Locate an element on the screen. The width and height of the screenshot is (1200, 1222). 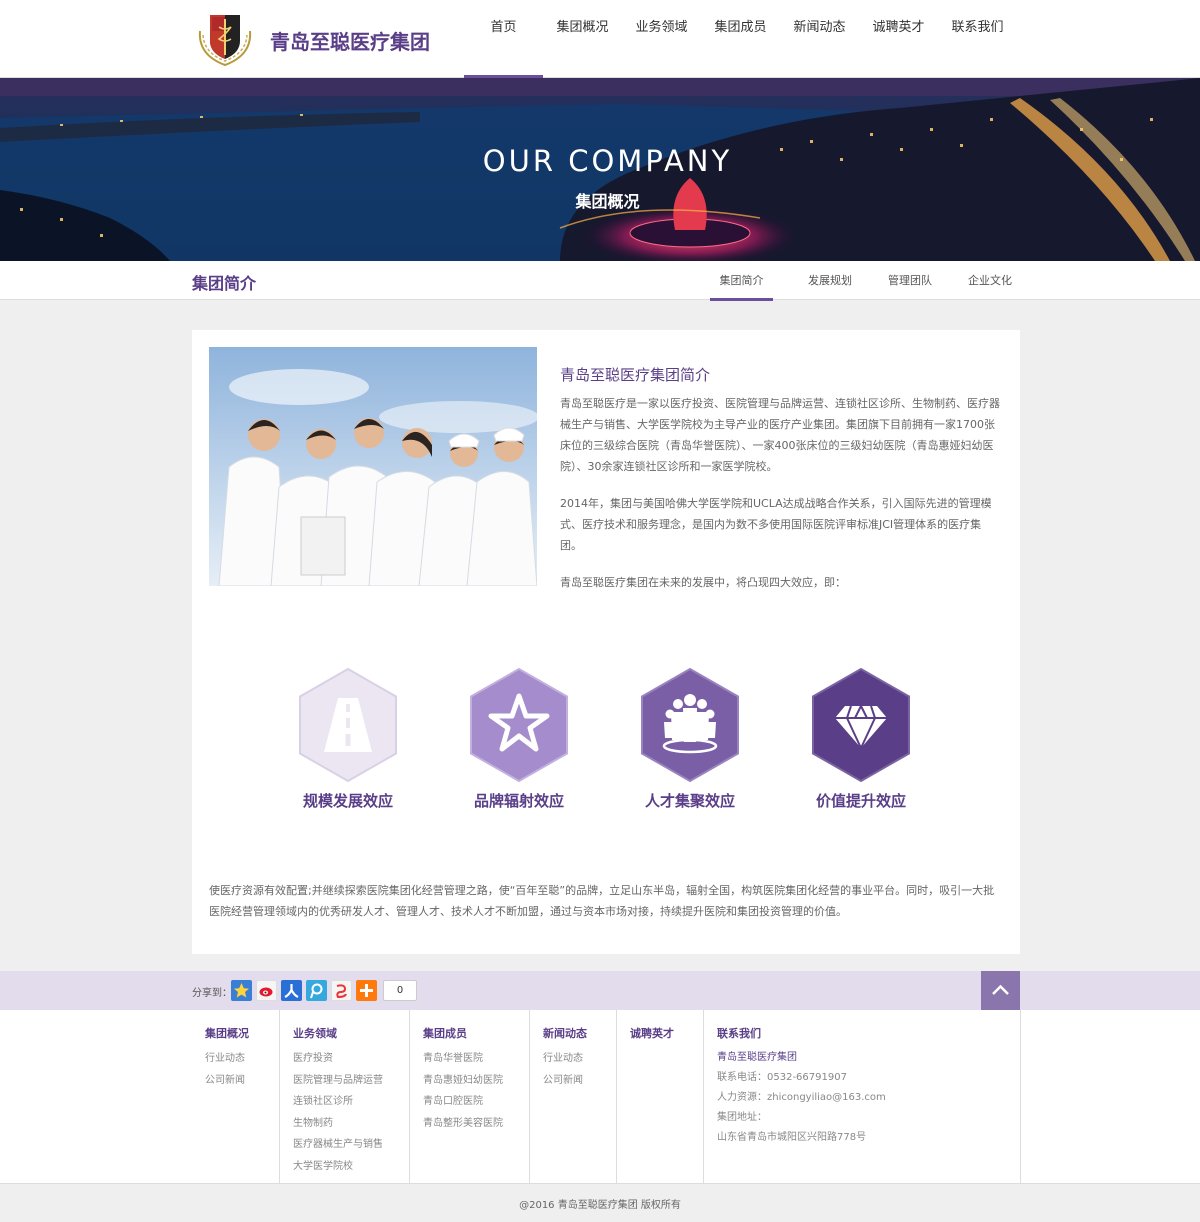
nav-careers: 诚聘英才 is located at coordinates (898, 39).